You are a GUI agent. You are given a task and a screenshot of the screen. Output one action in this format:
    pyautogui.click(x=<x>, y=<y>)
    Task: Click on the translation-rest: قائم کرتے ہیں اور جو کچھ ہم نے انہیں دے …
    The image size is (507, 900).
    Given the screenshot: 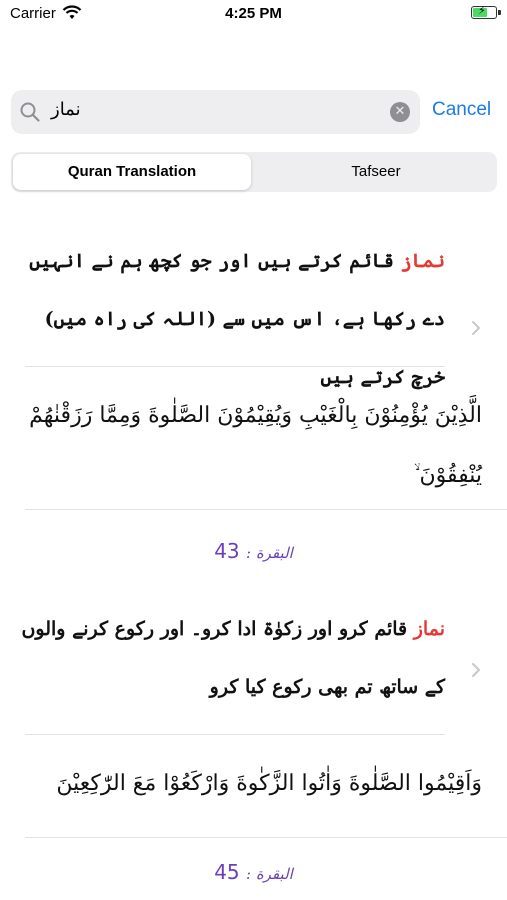 What is the action you would take?
    pyautogui.click(x=237, y=319)
    